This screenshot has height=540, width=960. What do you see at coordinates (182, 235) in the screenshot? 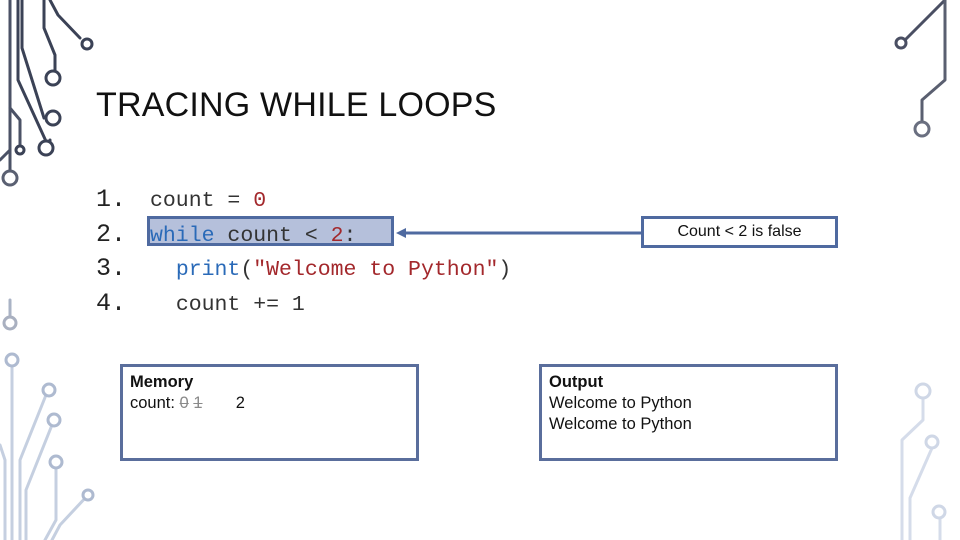
I see `code-token: while` at bounding box center [182, 235].